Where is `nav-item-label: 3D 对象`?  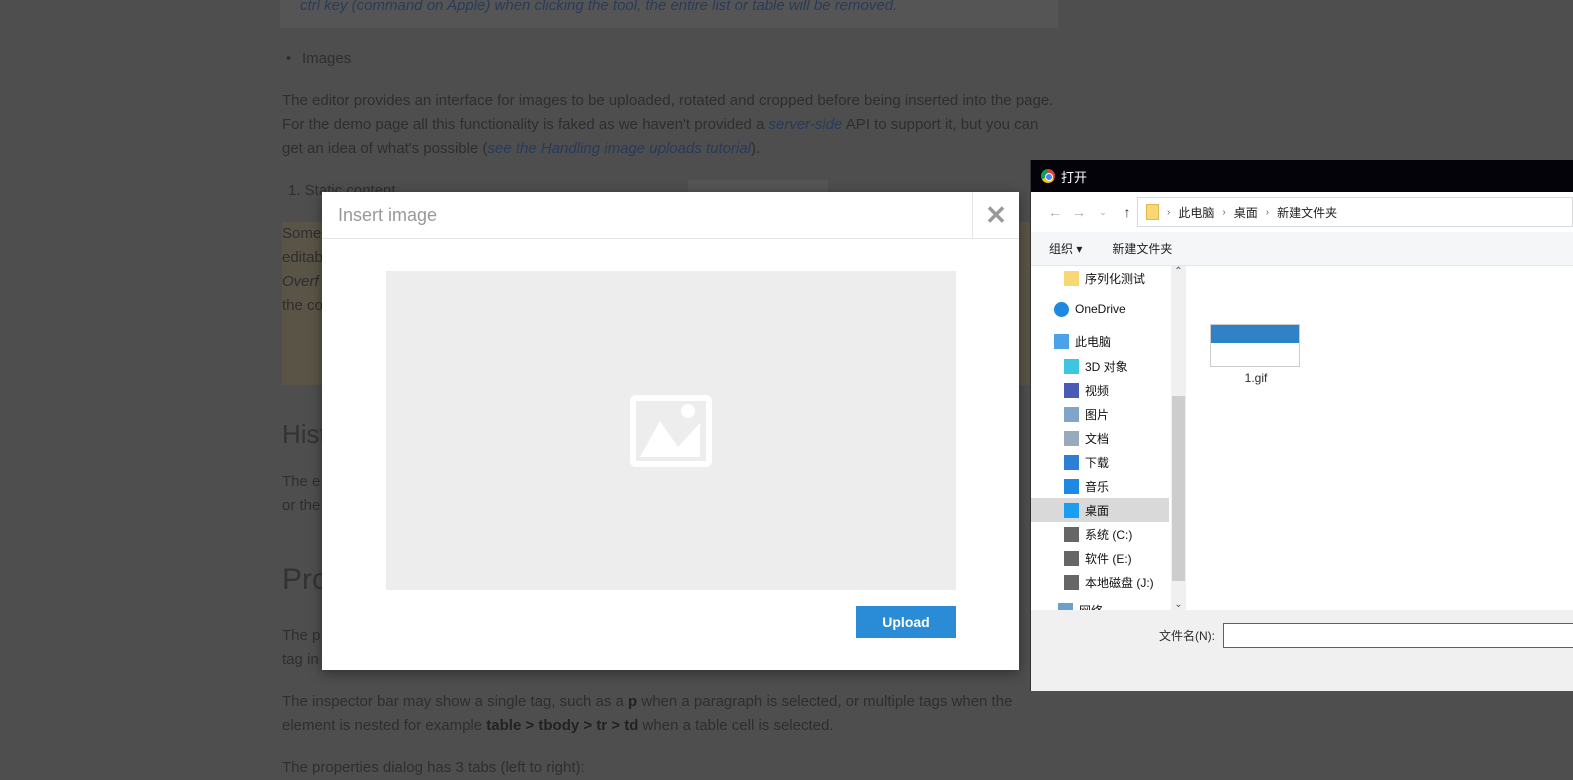 nav-item-label: 3D 对象 is located at coordinates (1106, 366).